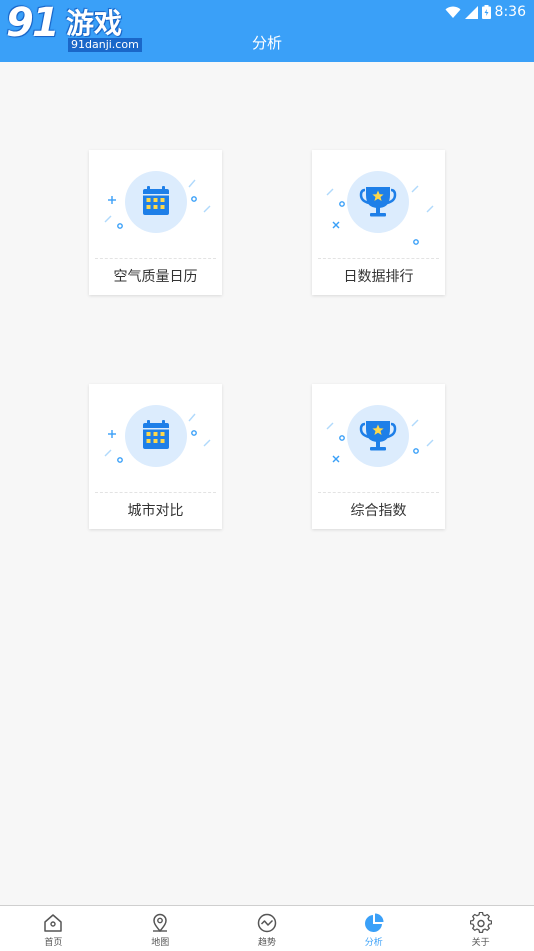 The width and height of the screenshot is (534, 951). What do you see at coordinates (378, 277) in the screenshot?
I see `card-label: 日数据排行` at bounding box center [378, 277].